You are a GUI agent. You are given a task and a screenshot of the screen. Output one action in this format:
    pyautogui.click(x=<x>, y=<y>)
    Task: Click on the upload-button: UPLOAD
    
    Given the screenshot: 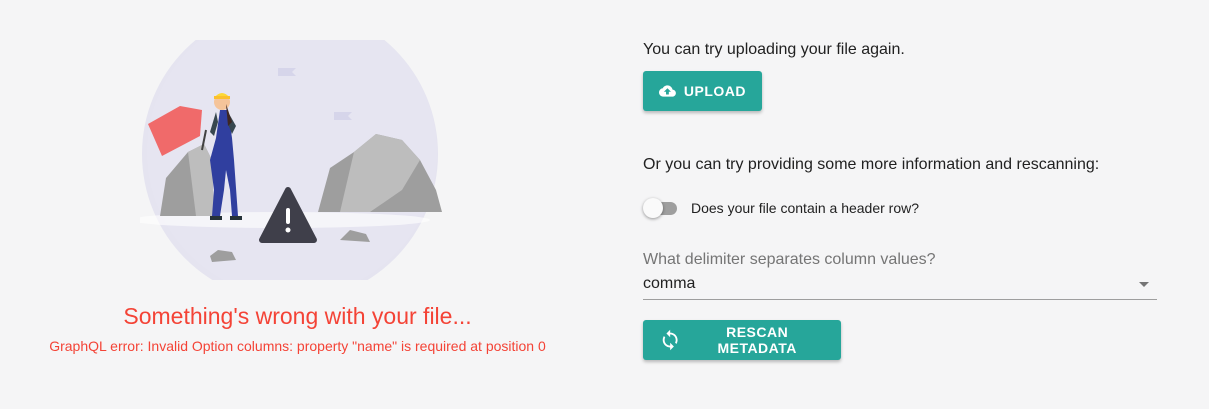 What is the action you would take?
    pyautogui.click(x=702, y=91)
    